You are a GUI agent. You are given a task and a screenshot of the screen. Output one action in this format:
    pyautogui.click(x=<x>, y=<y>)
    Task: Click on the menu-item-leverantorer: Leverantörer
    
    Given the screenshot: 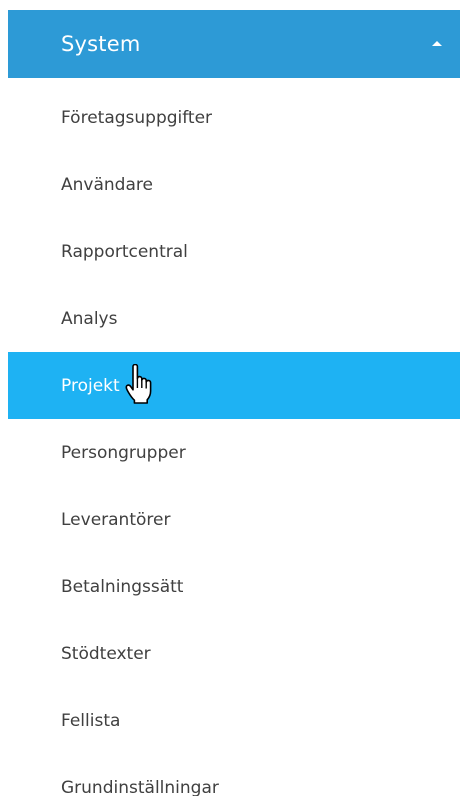 What is the action you would take?
    pyautogui.click(x=230, y=519)
    